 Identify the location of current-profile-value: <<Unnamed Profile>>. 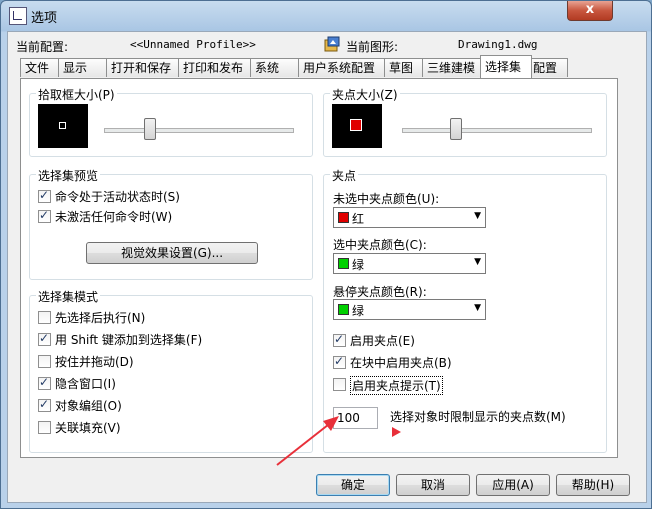
(193, 44).